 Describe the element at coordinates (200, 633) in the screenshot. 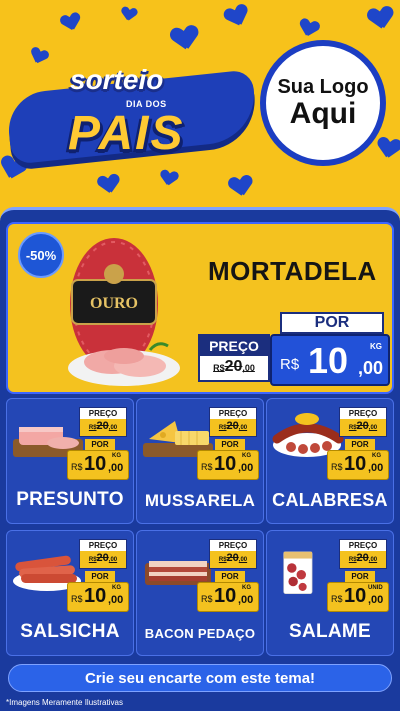

I see `product-name: BACON PEDAÇO` at that location.